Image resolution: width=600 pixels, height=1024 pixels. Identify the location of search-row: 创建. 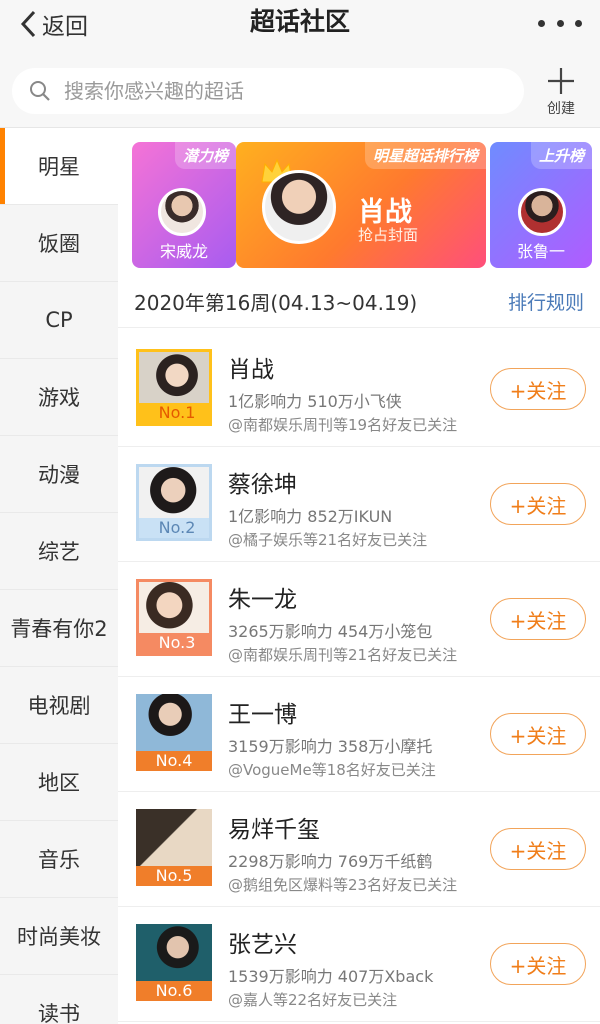
(300, 88).